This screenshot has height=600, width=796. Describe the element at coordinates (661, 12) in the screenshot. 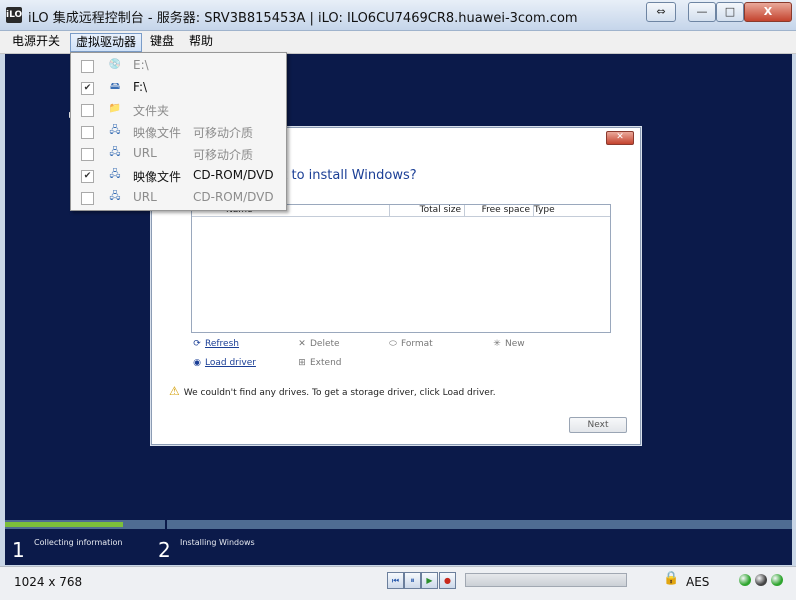

I see `restore-app-button: ⇔` at that location.